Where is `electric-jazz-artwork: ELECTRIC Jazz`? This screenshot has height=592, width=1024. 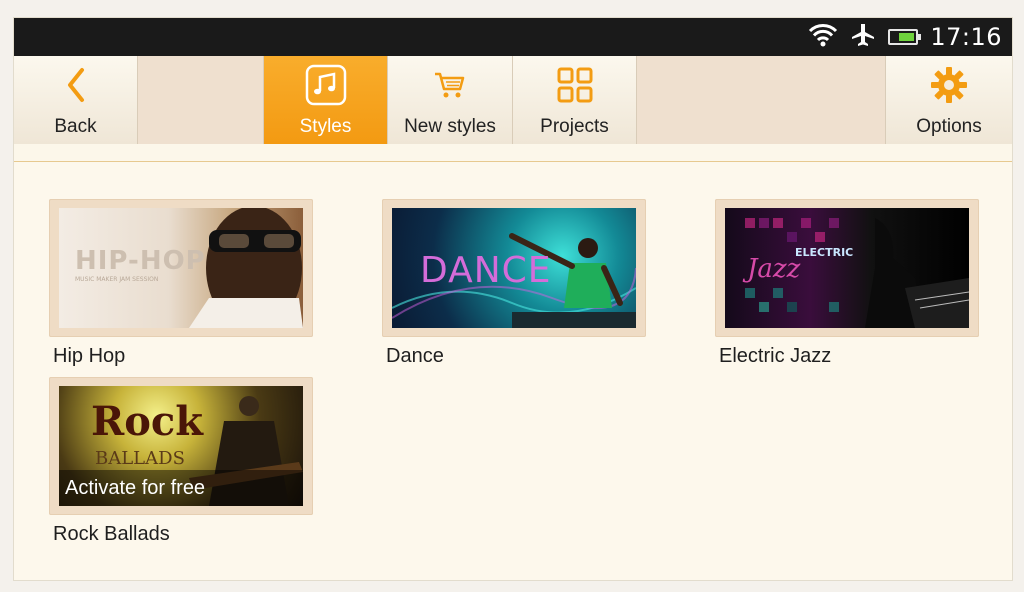
electric-jazz-artwork: ELECTRIC Jazz is located at coordinates (847, 268).